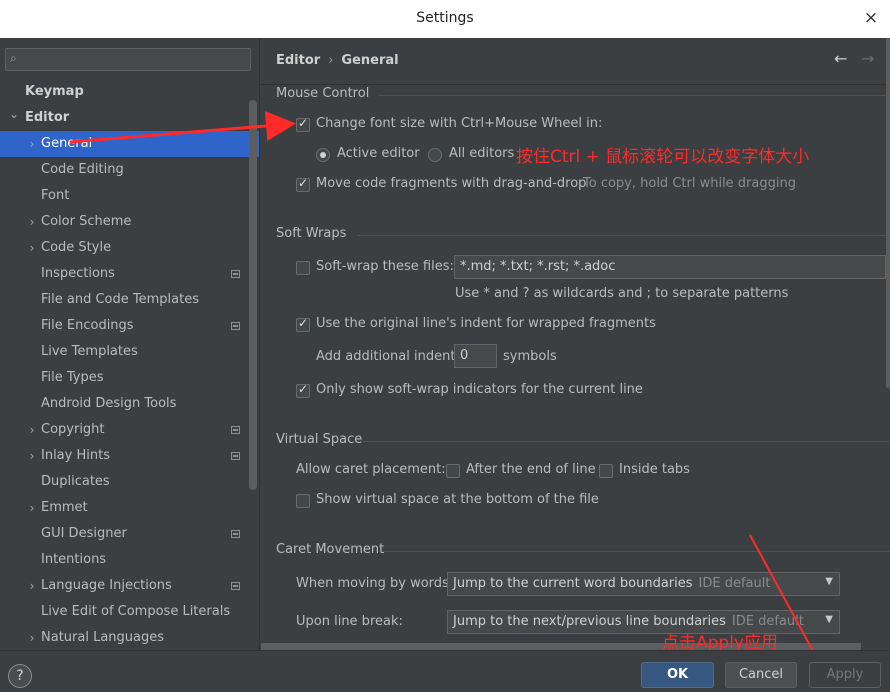 This screenshot has width=890, height=692. What do you see at coordinates (323, 93) in the screenshot?
I see `section-mouse-control: Mouse Control` at bounding box center [323, 93].